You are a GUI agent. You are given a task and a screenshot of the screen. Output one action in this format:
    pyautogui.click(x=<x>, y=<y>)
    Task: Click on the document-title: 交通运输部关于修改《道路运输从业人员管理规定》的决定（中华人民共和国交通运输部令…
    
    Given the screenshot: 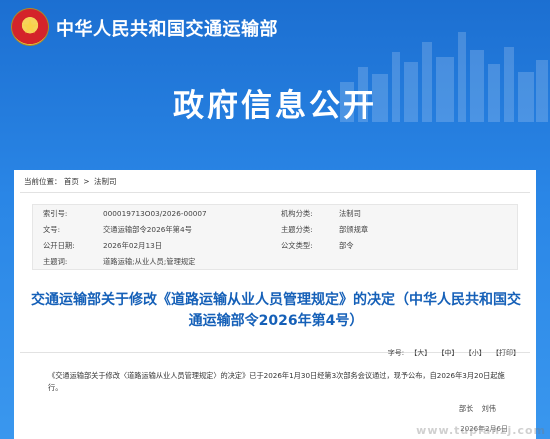 What is the action you would take?
    pyautogui.click(x=276, y=310)
    